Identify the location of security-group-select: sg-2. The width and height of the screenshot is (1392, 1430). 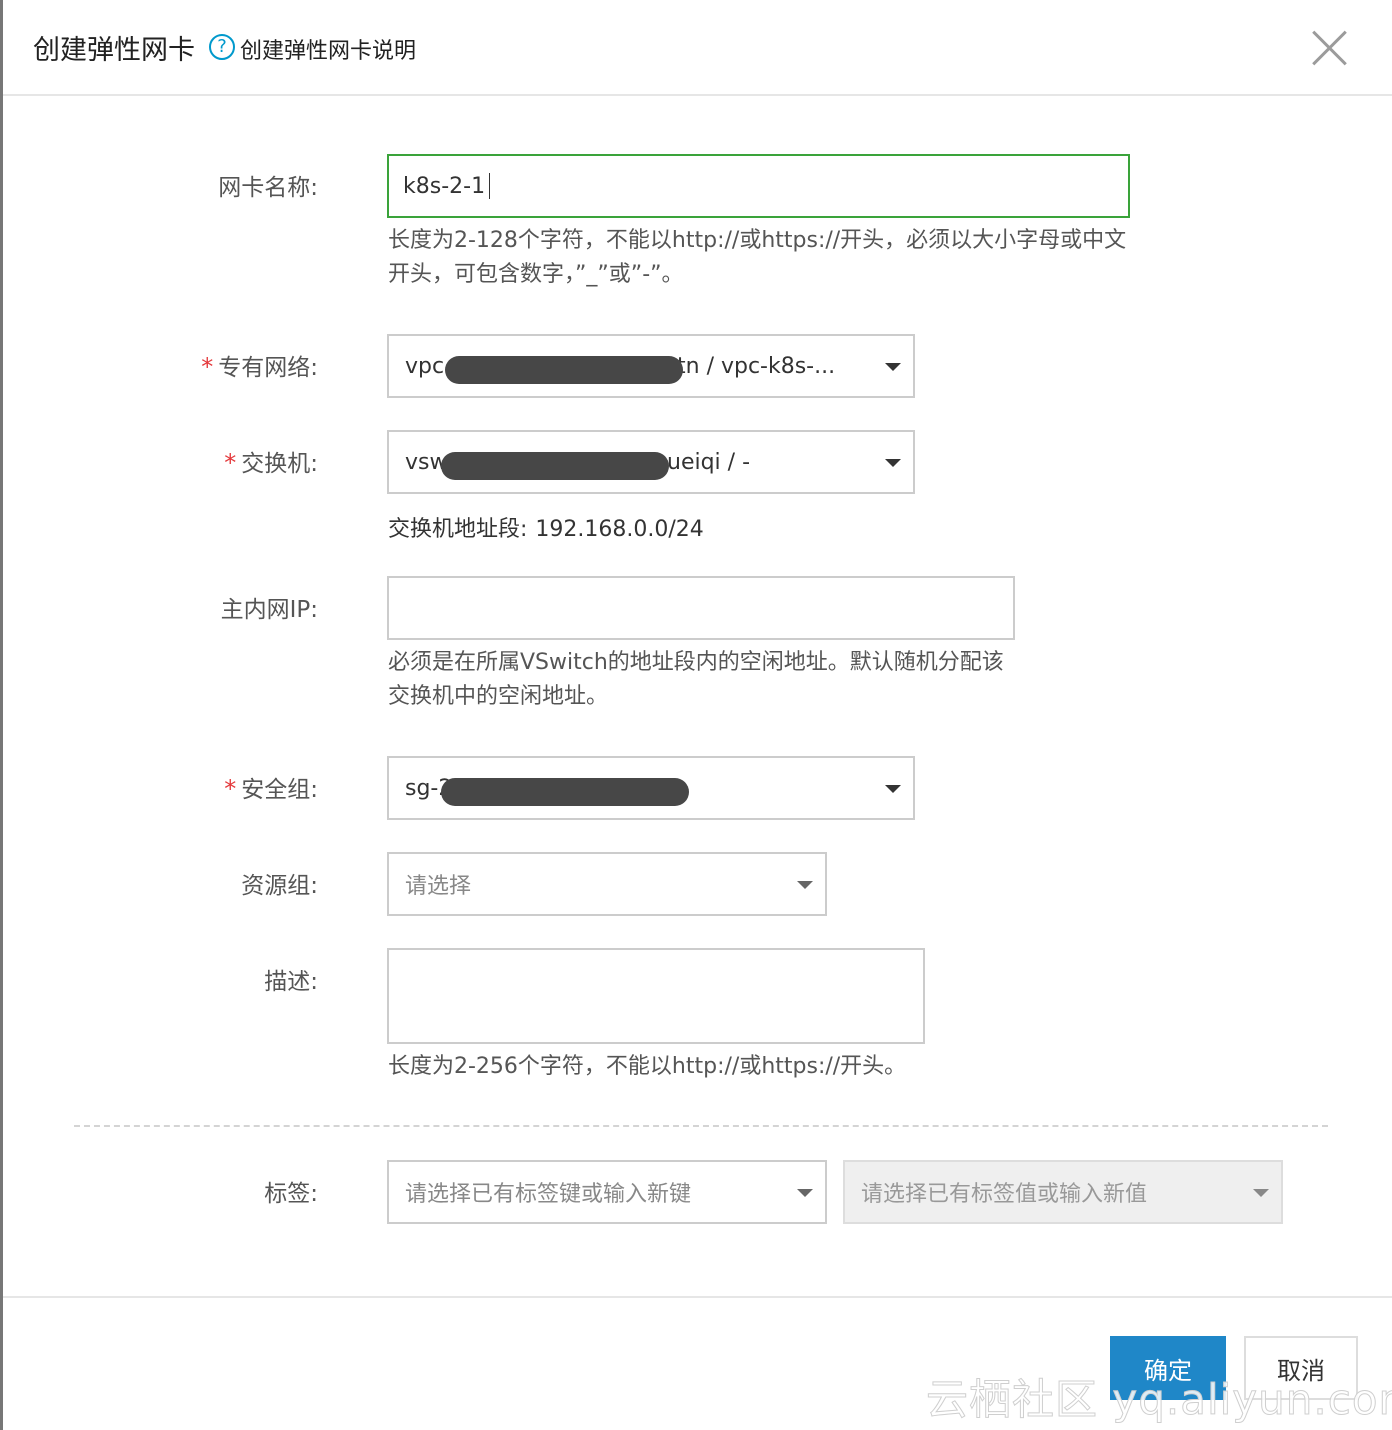
(651, 788).